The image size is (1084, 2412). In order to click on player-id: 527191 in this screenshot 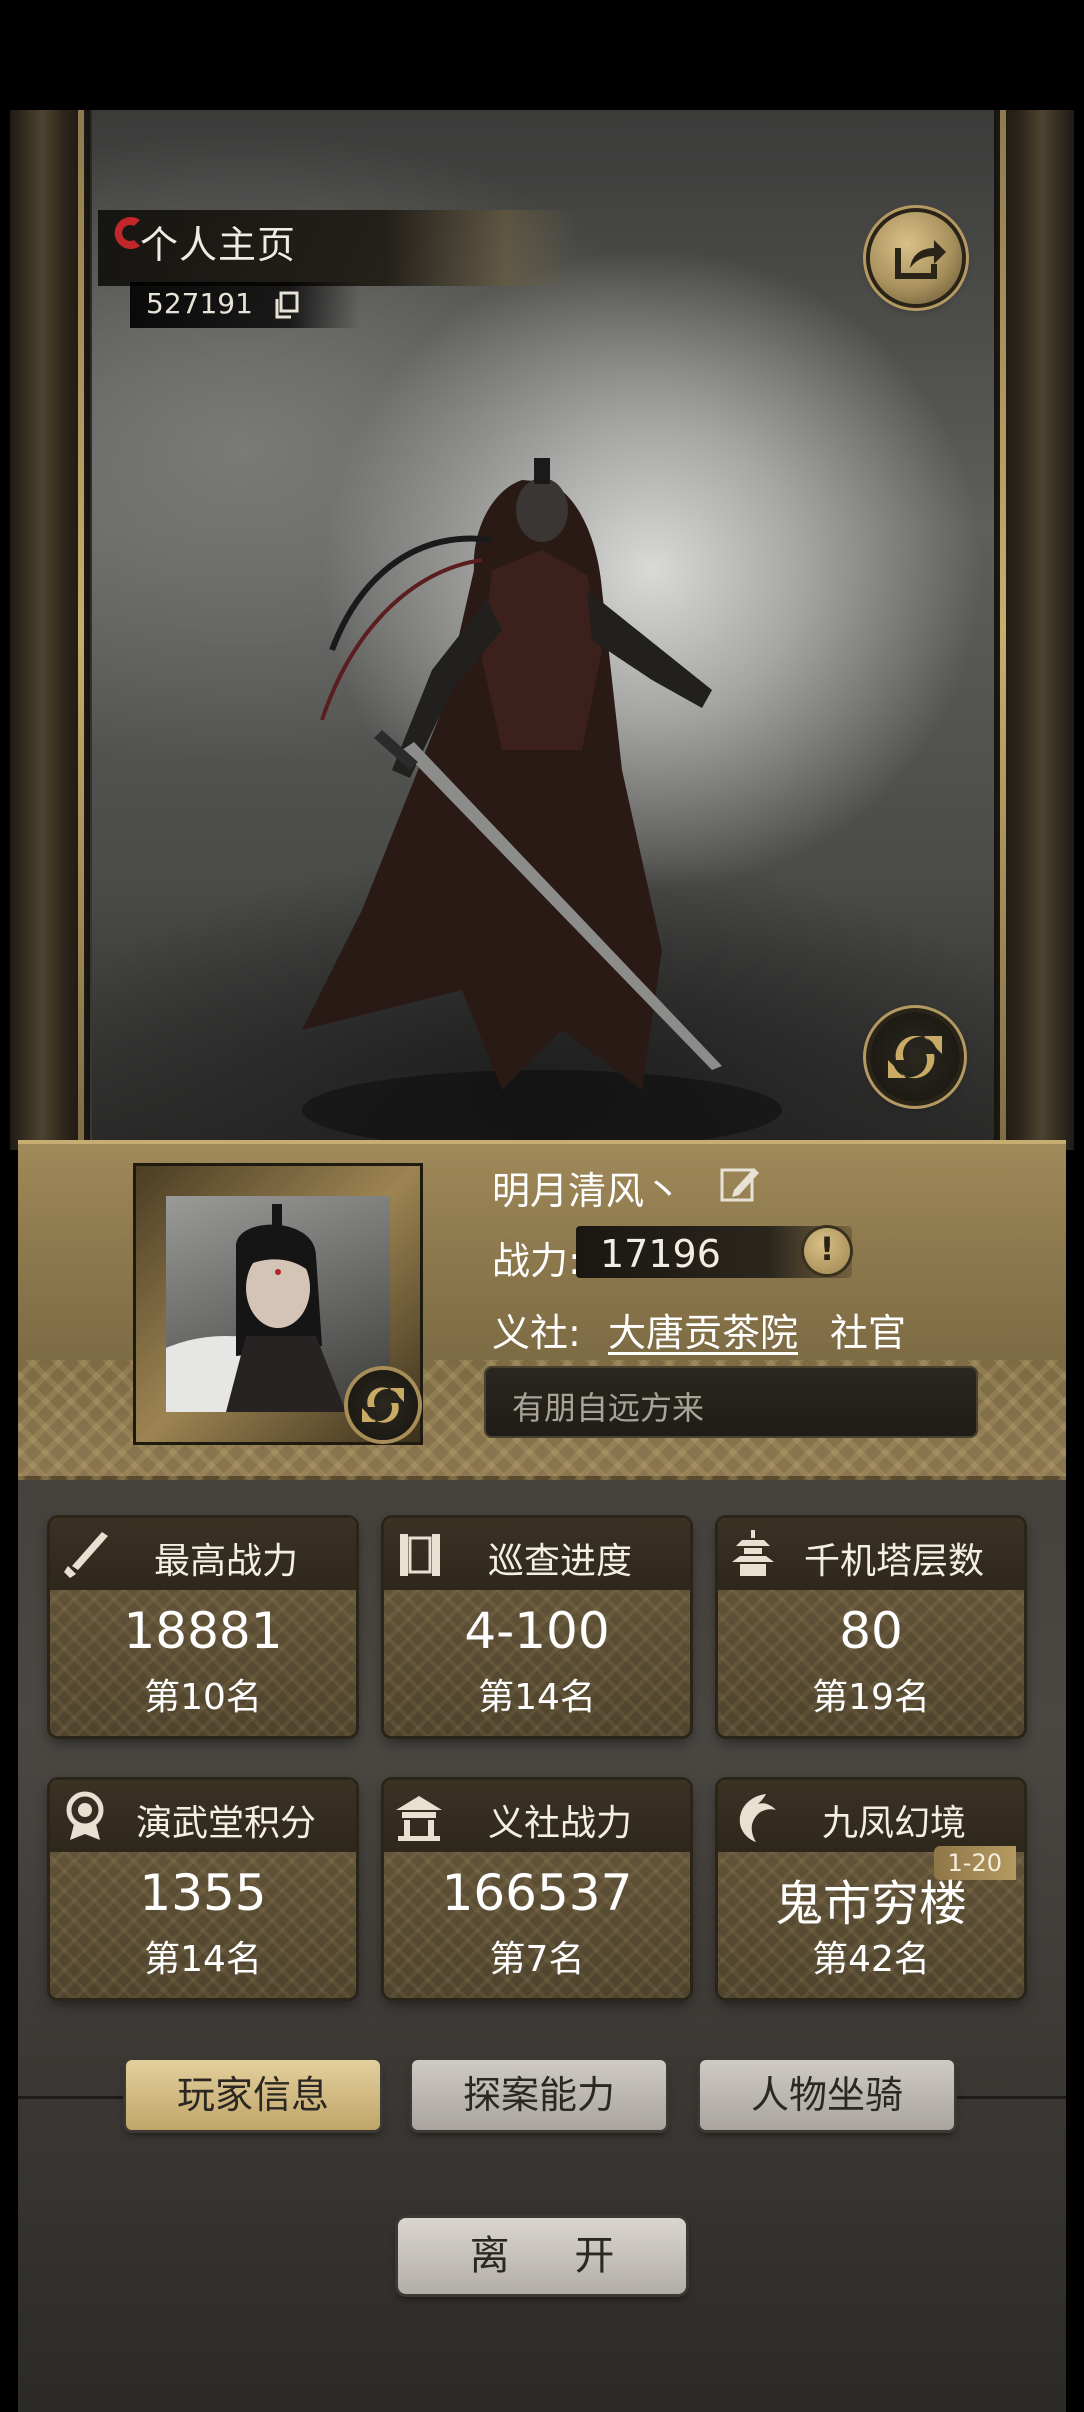, I will do `click(199, 303)`.